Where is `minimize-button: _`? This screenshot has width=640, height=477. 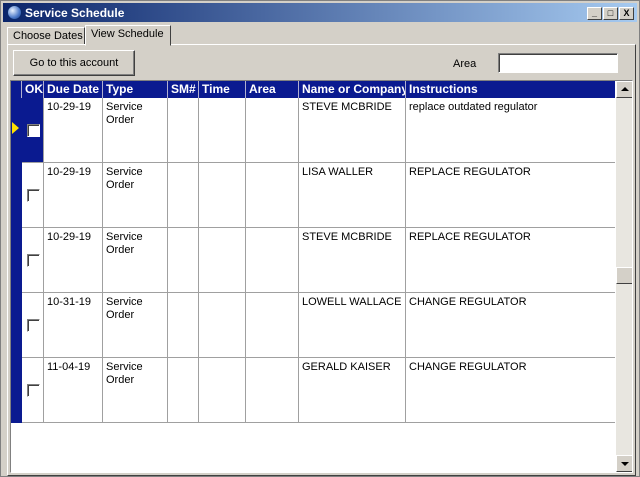
minimize-button: _ is located at coordinates (594, 13).